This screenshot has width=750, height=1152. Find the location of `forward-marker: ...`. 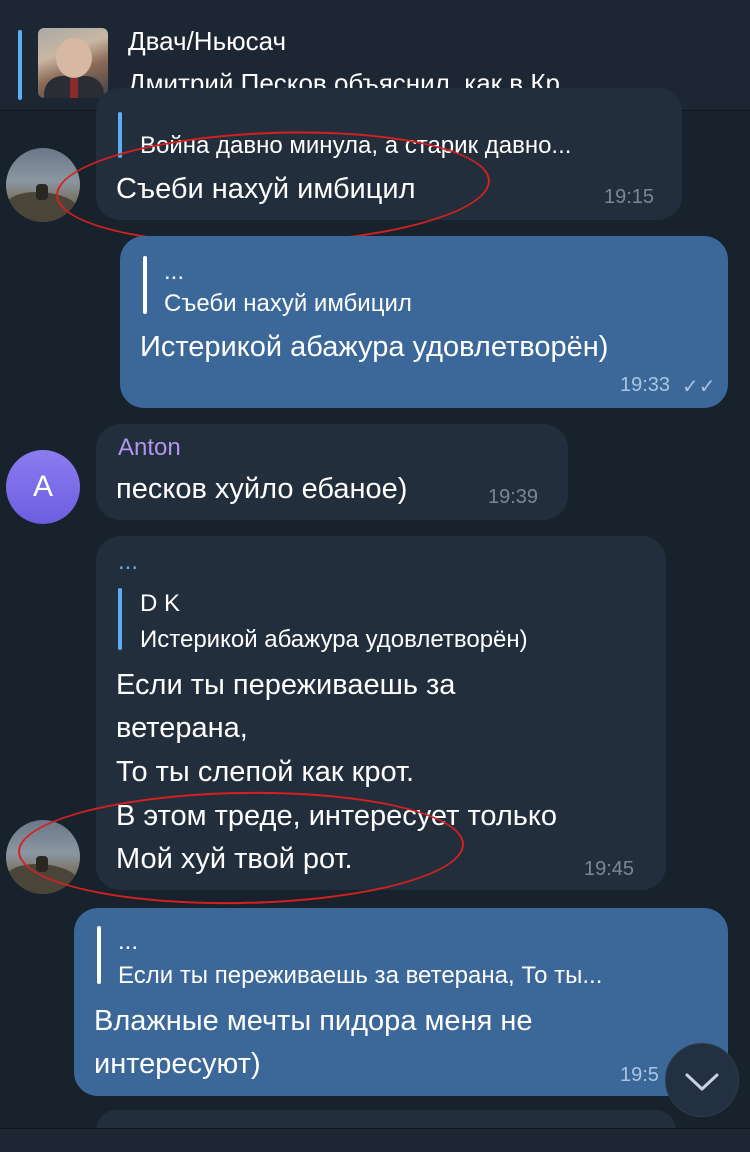

forward-marker: ... is located at coordinates (128, 561).